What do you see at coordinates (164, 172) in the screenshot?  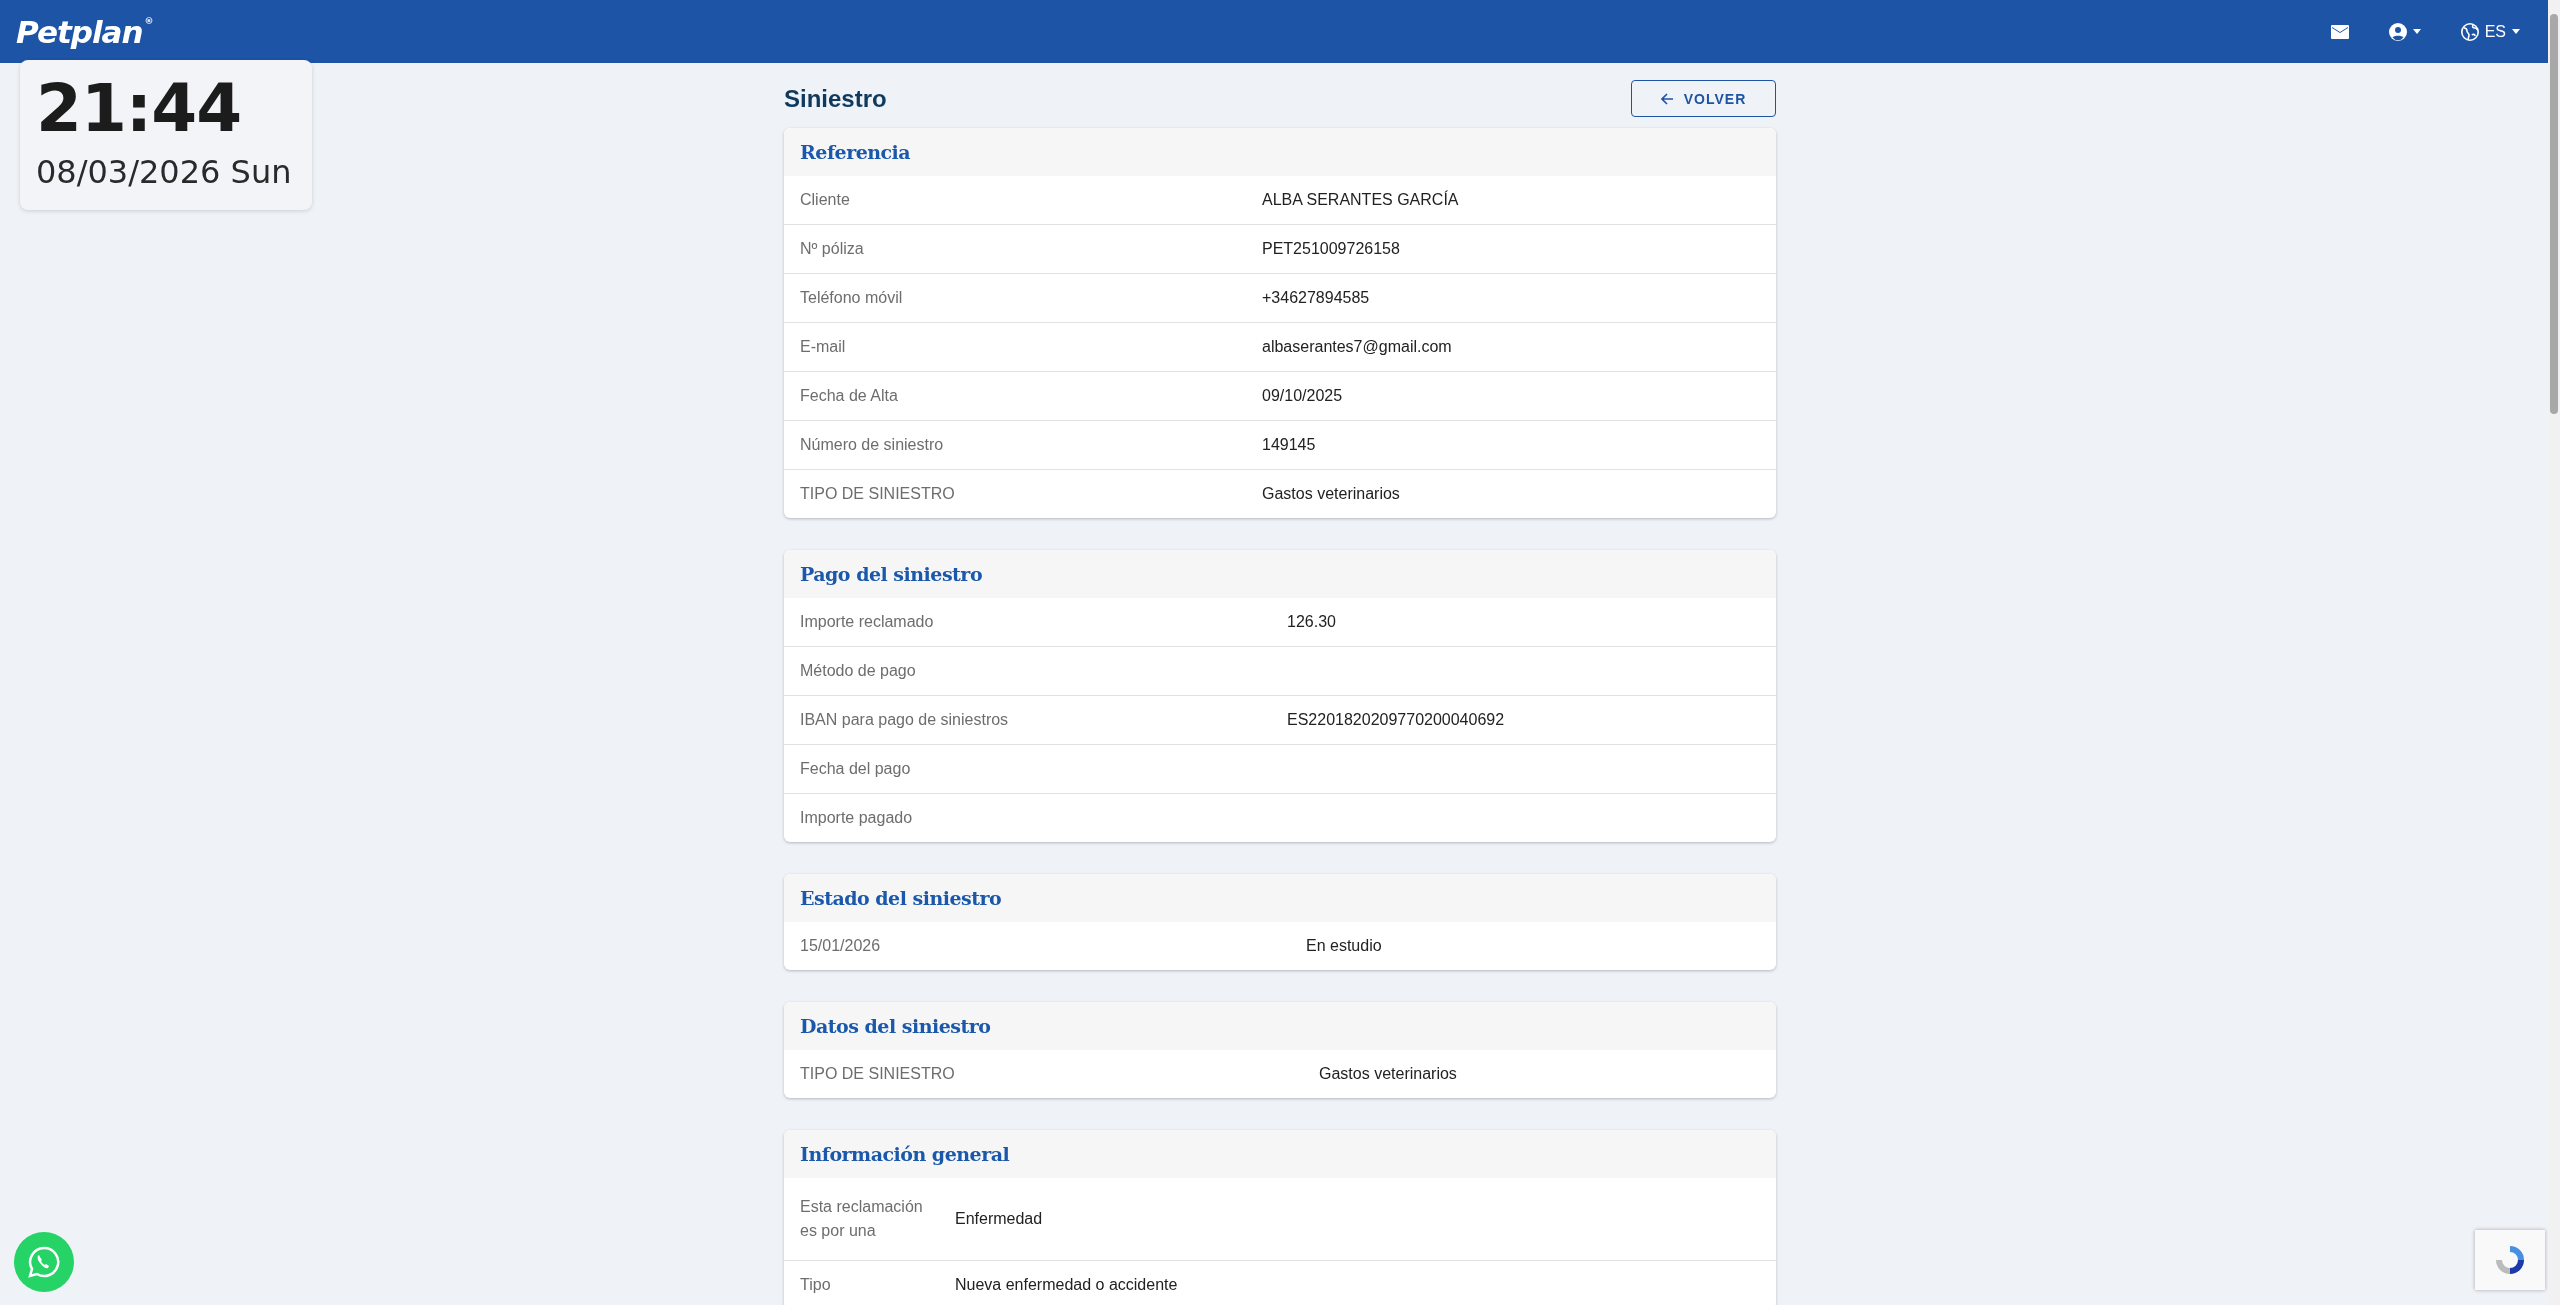 I see `clock-date: 08/03/2026 Sun` at bounding box center [164, 172].